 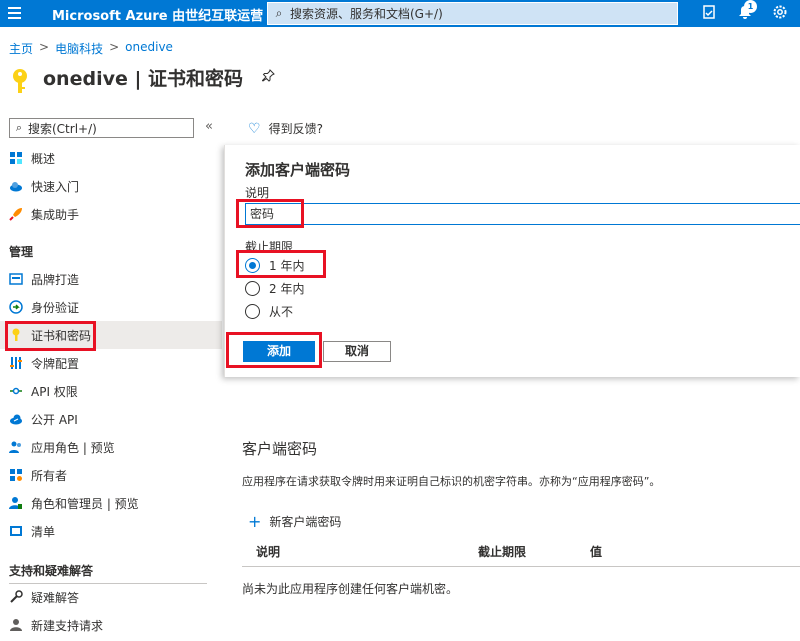 What do you see at coordinates (350, 589) in the screenshot?
I see `empty-state-text: 尚未为此应用程序创建任何客户端机密。` at bounding box center [350, 589].